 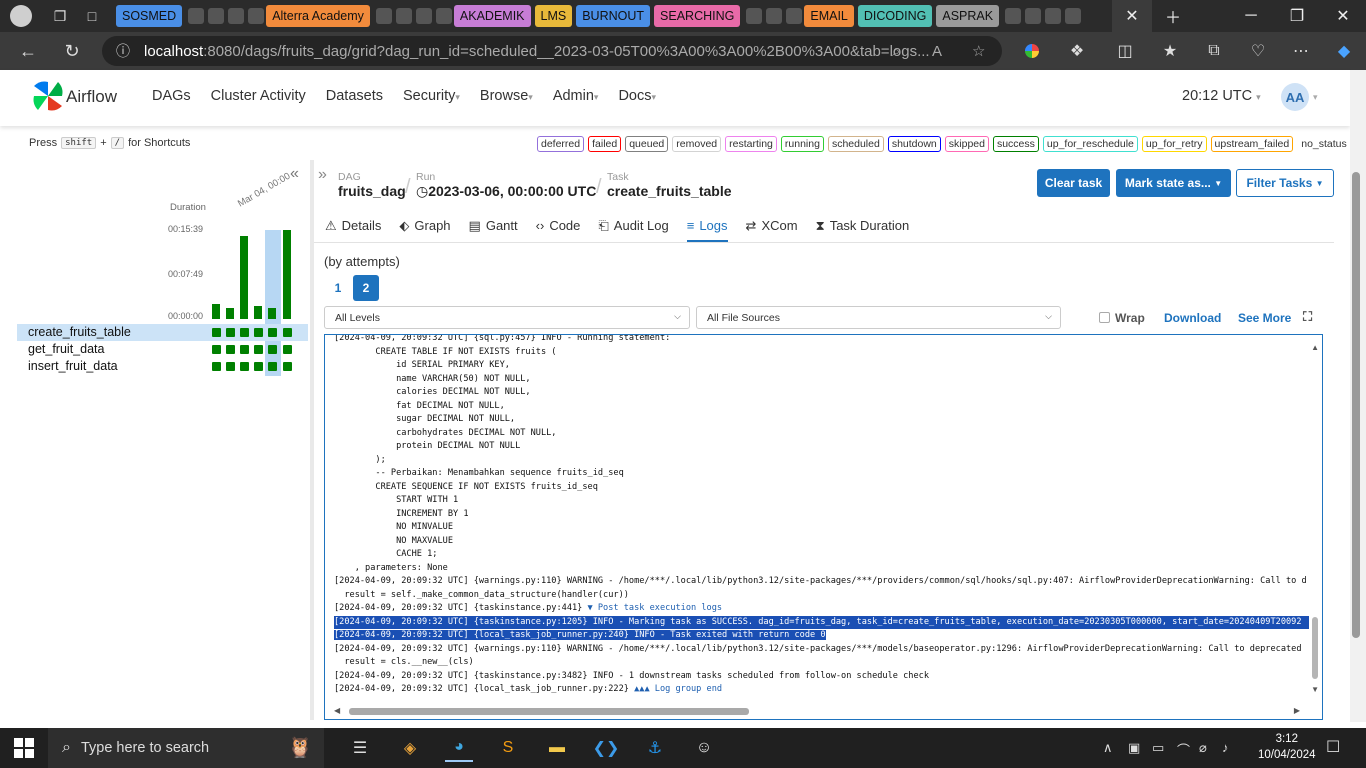 What do you see at coordinates (21, 16) in the screenshot?
I see `profile-avatar` at bounding box center [21, 16].